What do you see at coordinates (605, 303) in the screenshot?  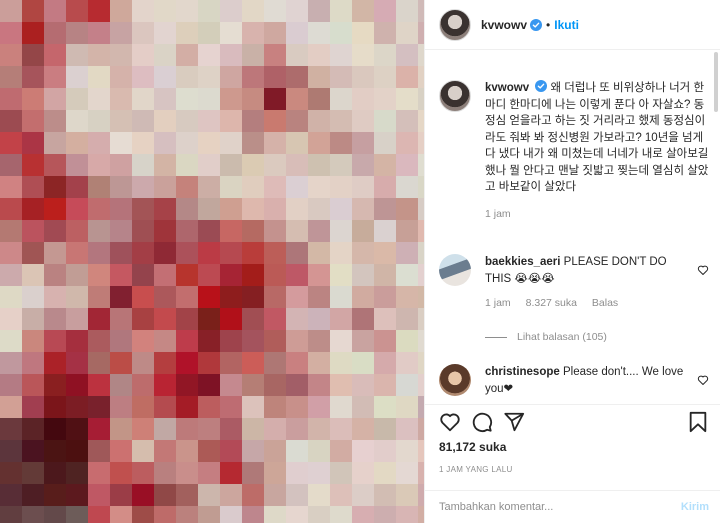 I see `reply-button: Balas` at bounding box center [605, 303].